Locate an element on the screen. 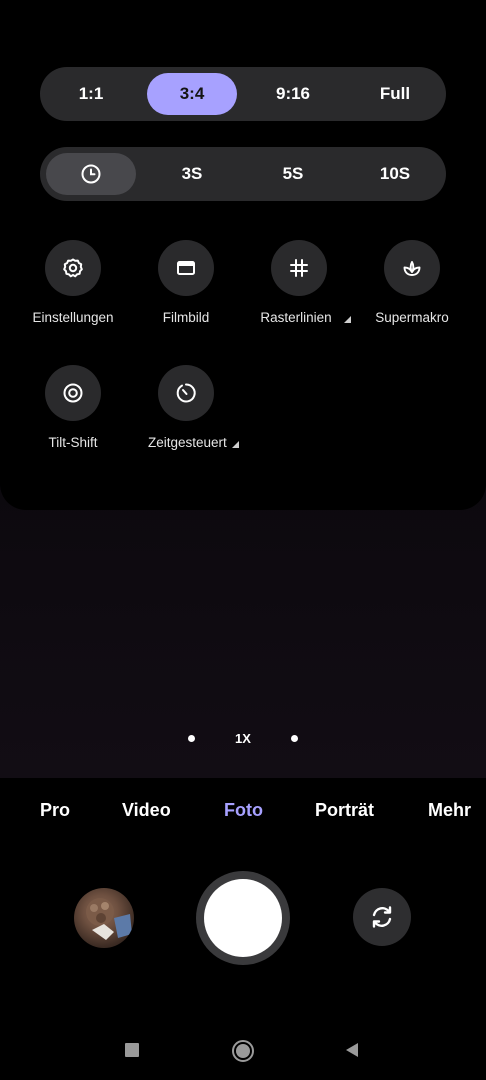 This screenshot has height=1080, width=486. zoom-dot-right is located at coordinates (294, 738).